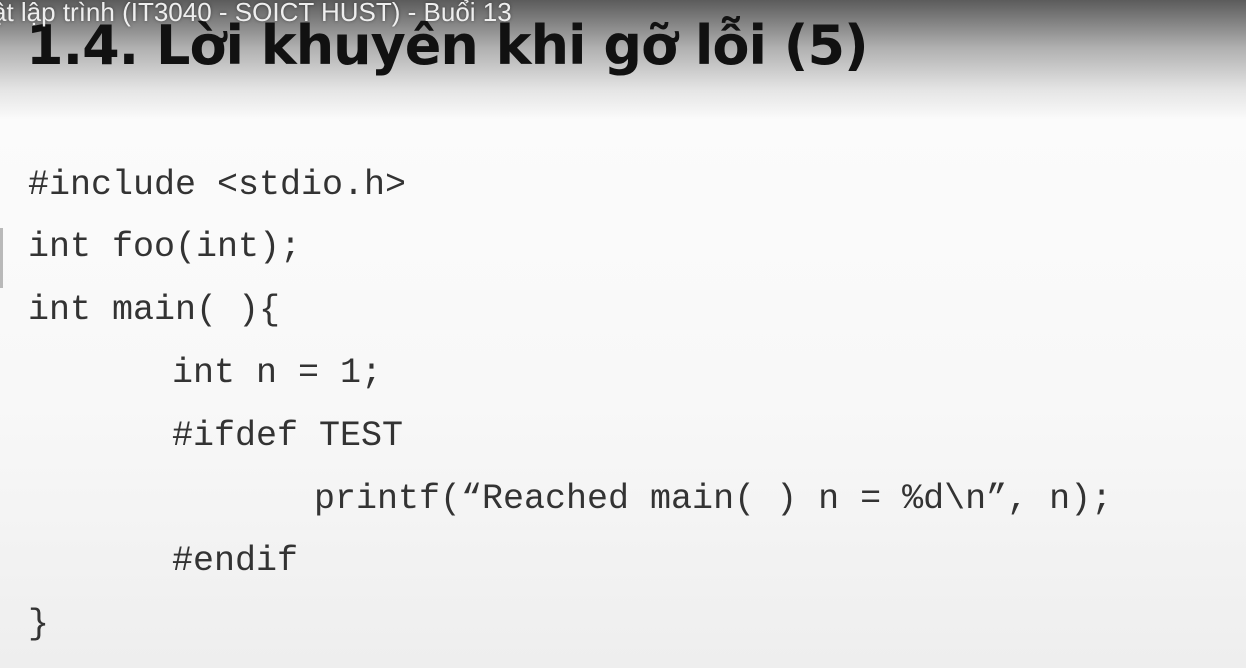  What do you see at coordinates (217, 185) in the screenshot?
I see `code-line-include: #include <stdio.h>` at bounding box center [217, 185].